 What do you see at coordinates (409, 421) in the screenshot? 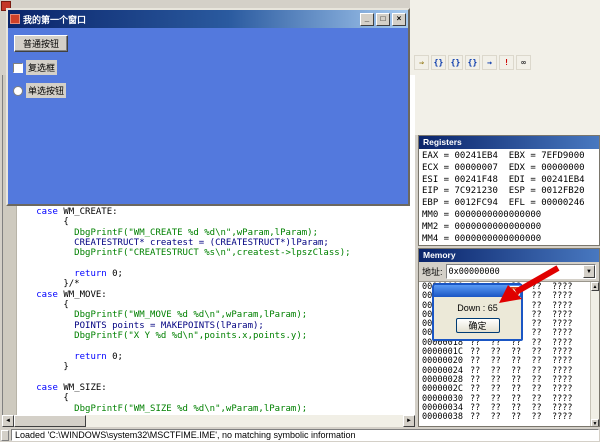
I see `scroll-right-icon: ►` at bounding box center [409, 421].